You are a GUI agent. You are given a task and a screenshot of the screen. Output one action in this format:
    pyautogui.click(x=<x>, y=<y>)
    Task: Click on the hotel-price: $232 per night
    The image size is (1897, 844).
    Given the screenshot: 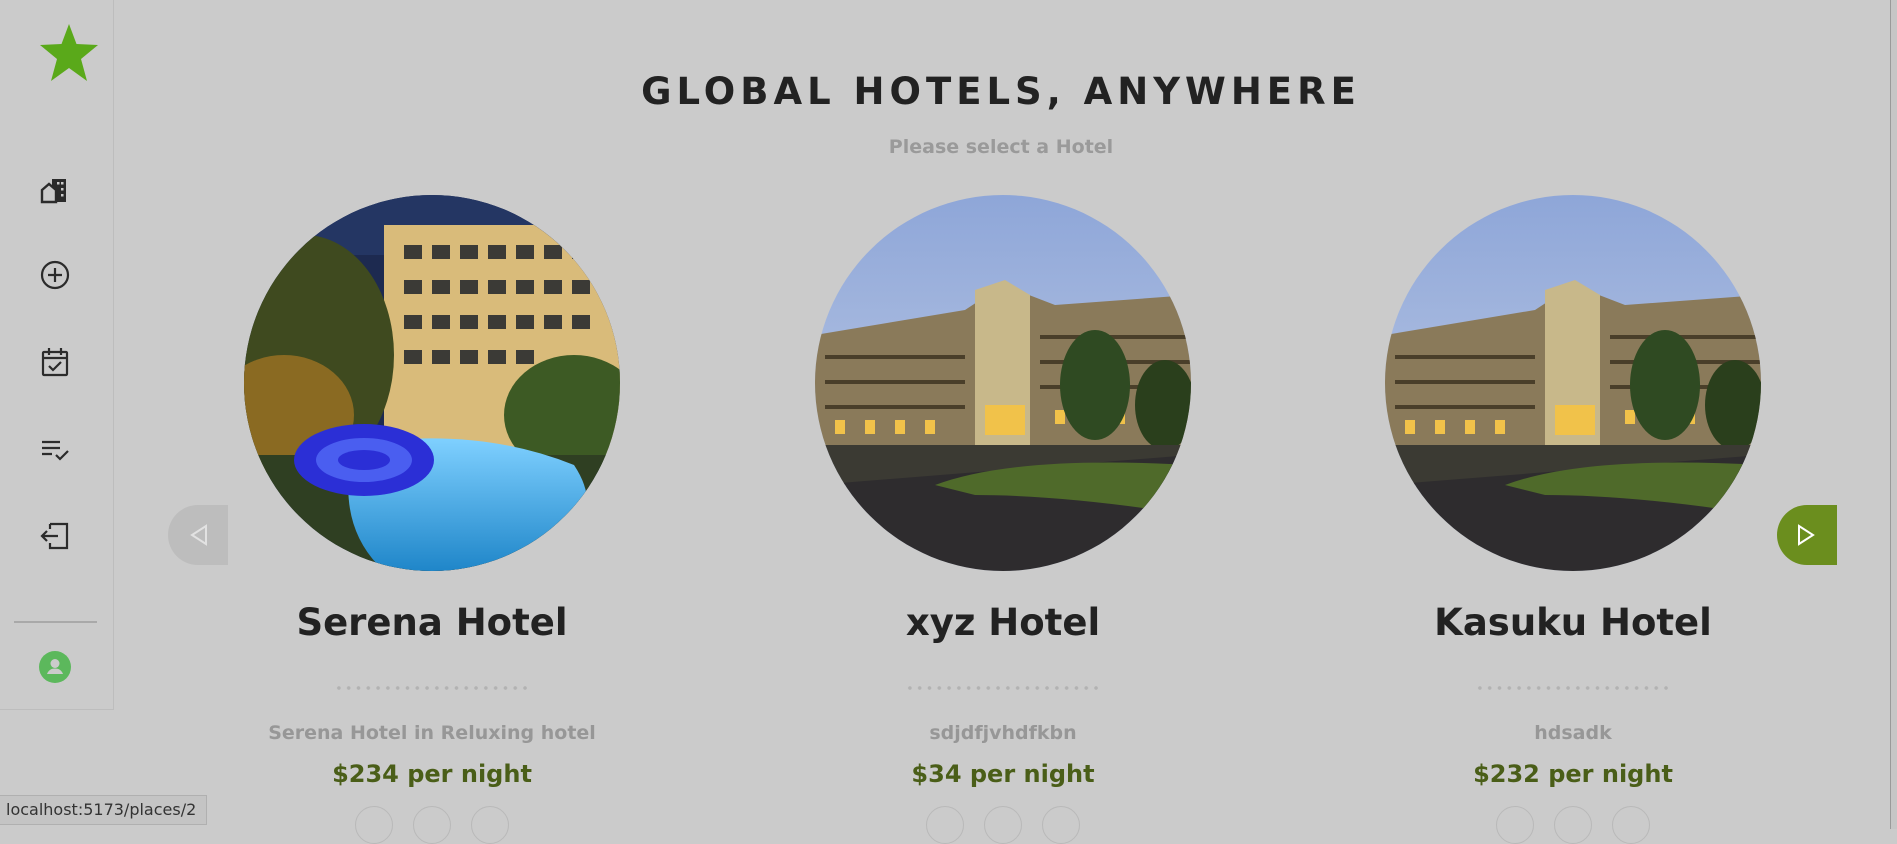 What is the action you would take?
    pyautogui.click(x=1573, y=774)
    